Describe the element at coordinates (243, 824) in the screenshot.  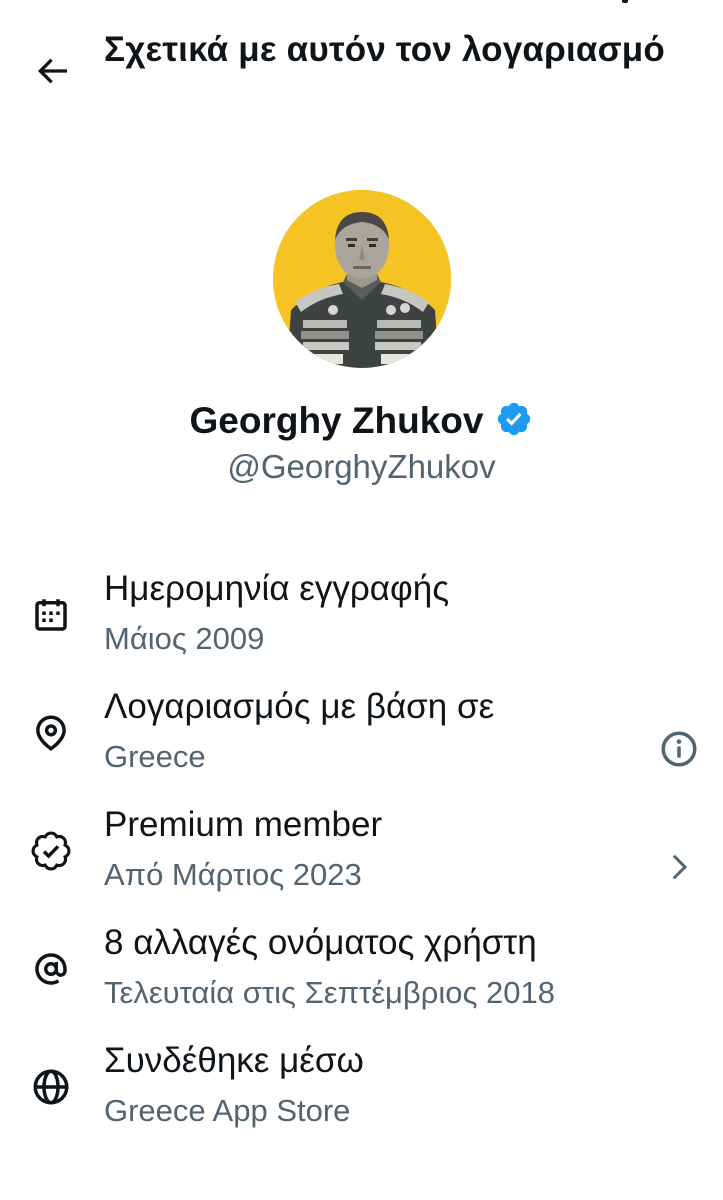
I see `premium-member-label: Premium member` at that location.